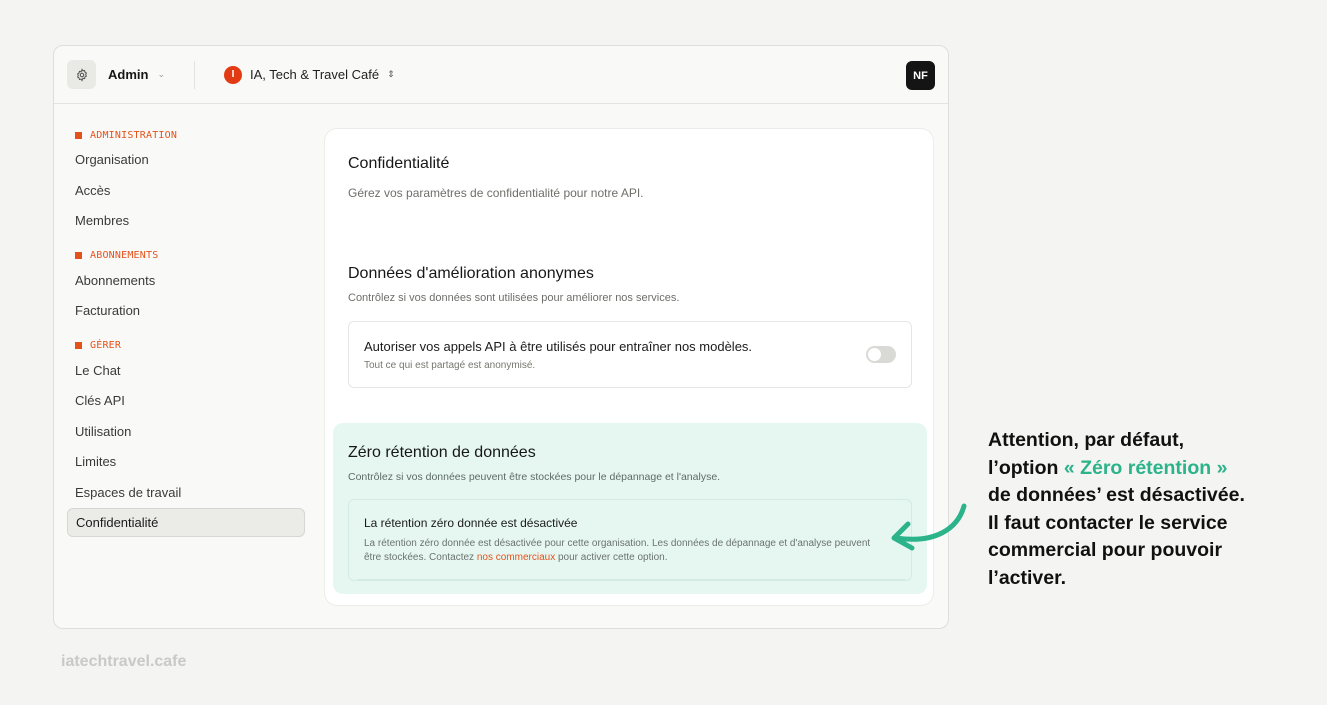 The width and height of the screenshot is (1327, 705). What do you see at coordinates (516, 557) in the screenshot?
I see `contact-sales-link: nos commerciaux` at bounding box center [516, 557].